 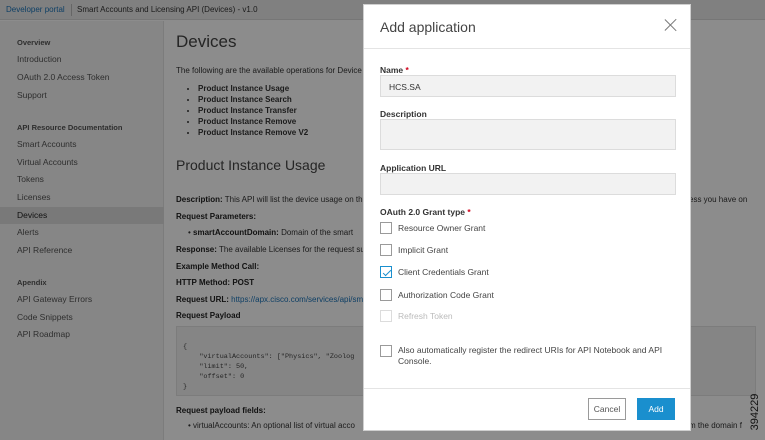 What do you see at coordinates (671, 25) in the screenshot?
I see `close-icon` at bounding box center [671, 25].